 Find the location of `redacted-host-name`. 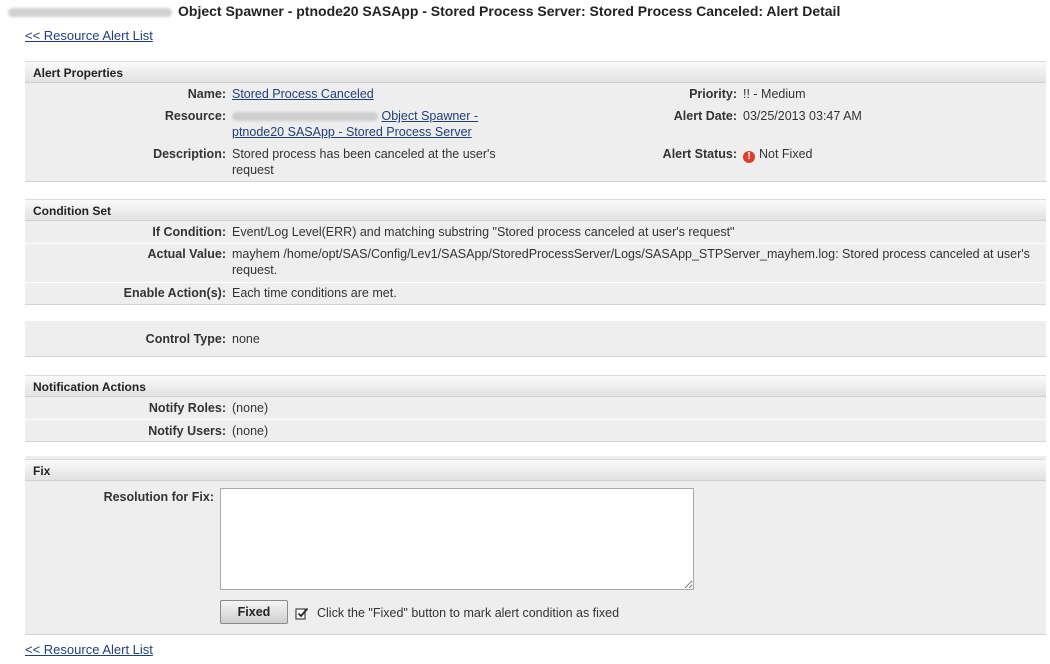

redacted-host-name is located at coordinates (90, 12).